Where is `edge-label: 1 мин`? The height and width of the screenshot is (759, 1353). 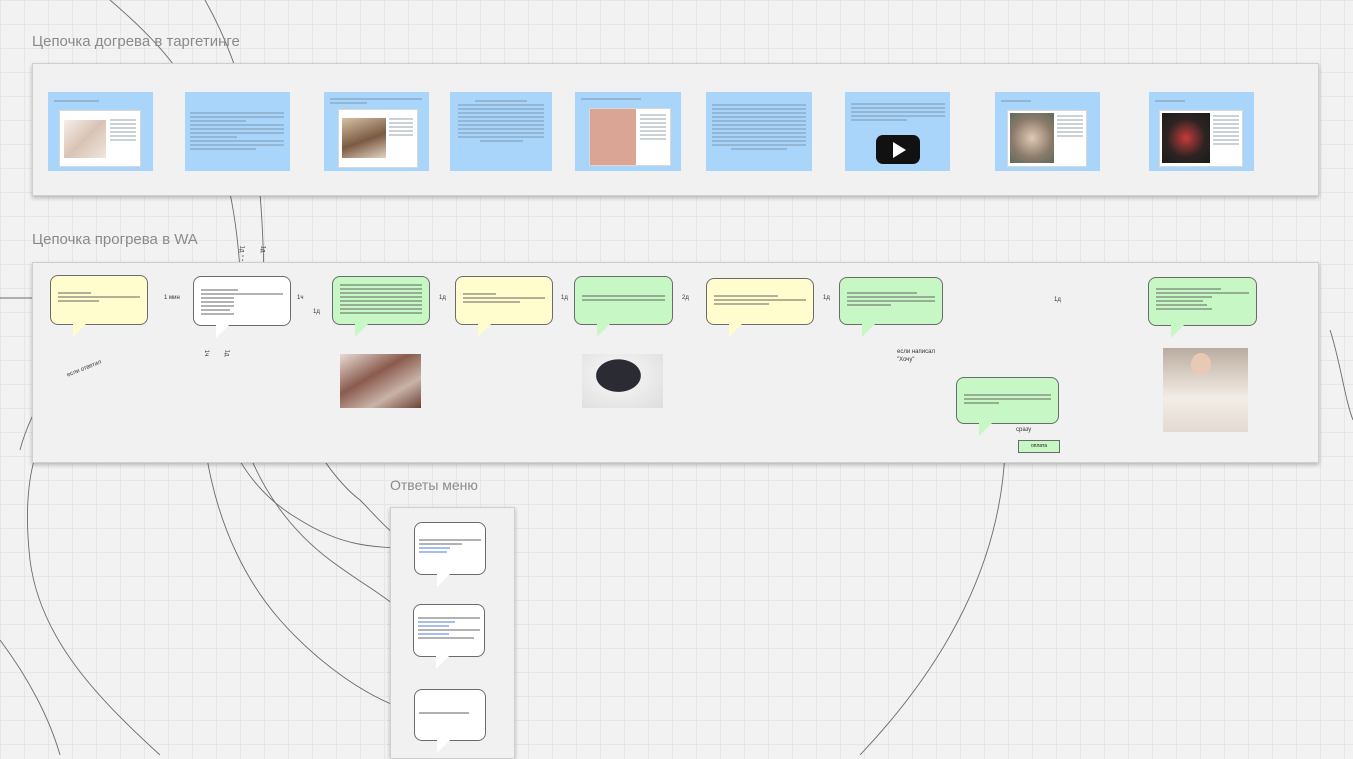 edge-label: 1 мин is located at coordinates (172, 298).